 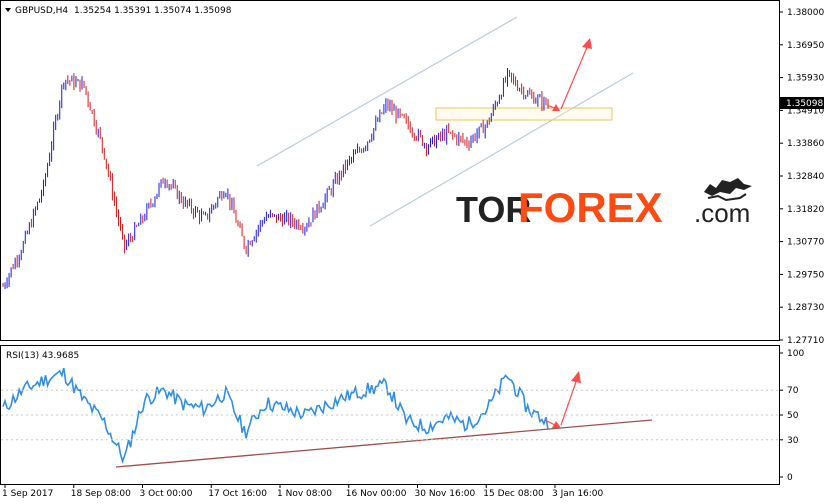 What do you see at coordinates (42, 356) in the screenshot?
I see `rsi-label: RSI(13) 43.9685` at bounding box center [42, 356].